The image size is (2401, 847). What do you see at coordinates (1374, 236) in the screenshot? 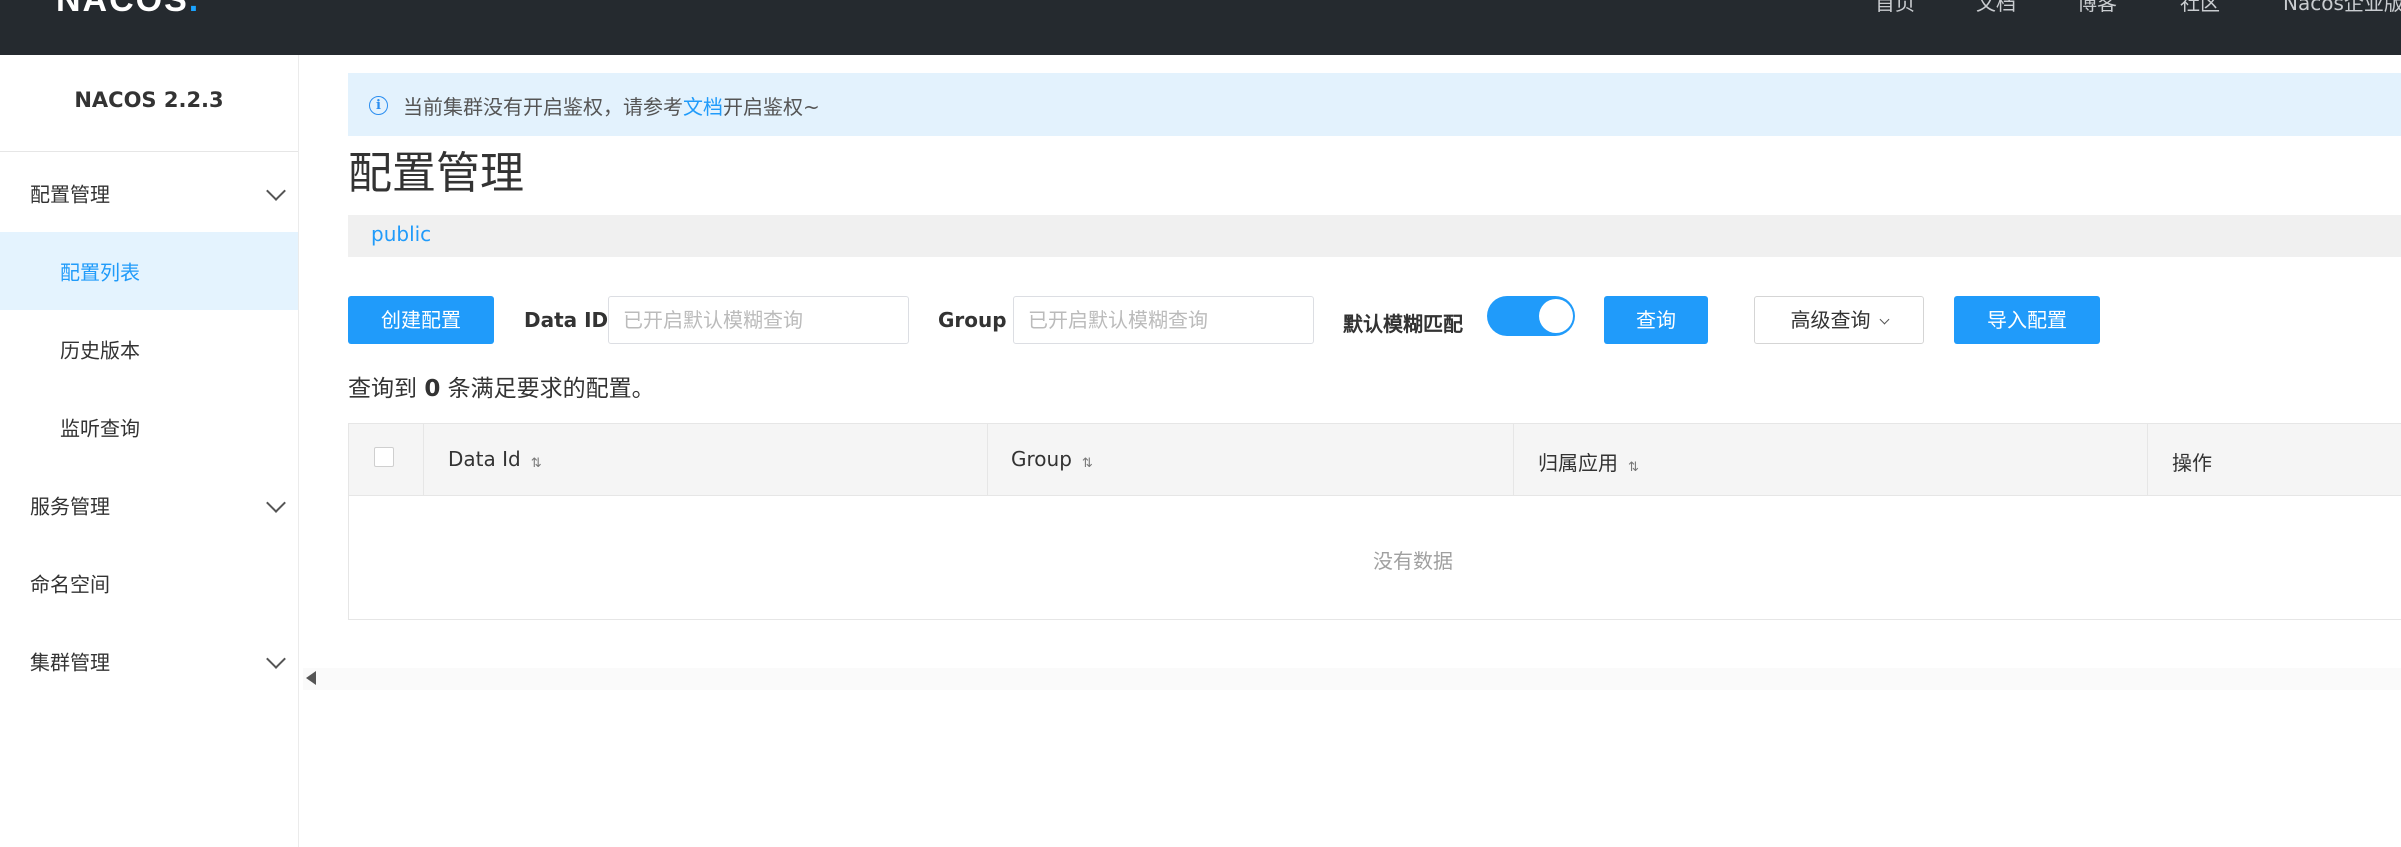
I see `namespace-bar` at bounding box center [1374, 236].